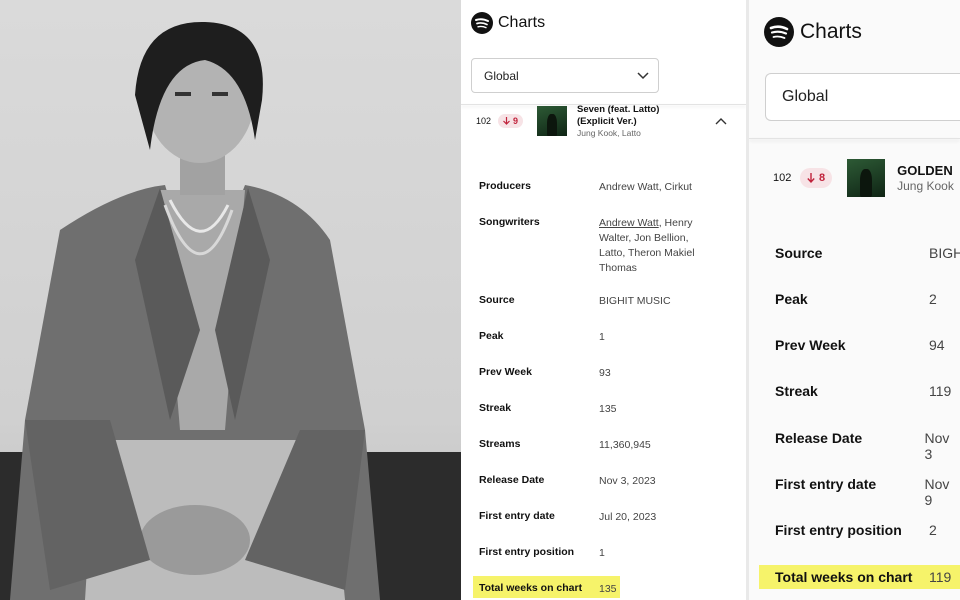 This screenshot has width=960, height=600. What do you see at coordinates (862, 446) in the screenshot?
I see `detail-release-date: Release Date Nov 3` at bounding box center [862, 446].